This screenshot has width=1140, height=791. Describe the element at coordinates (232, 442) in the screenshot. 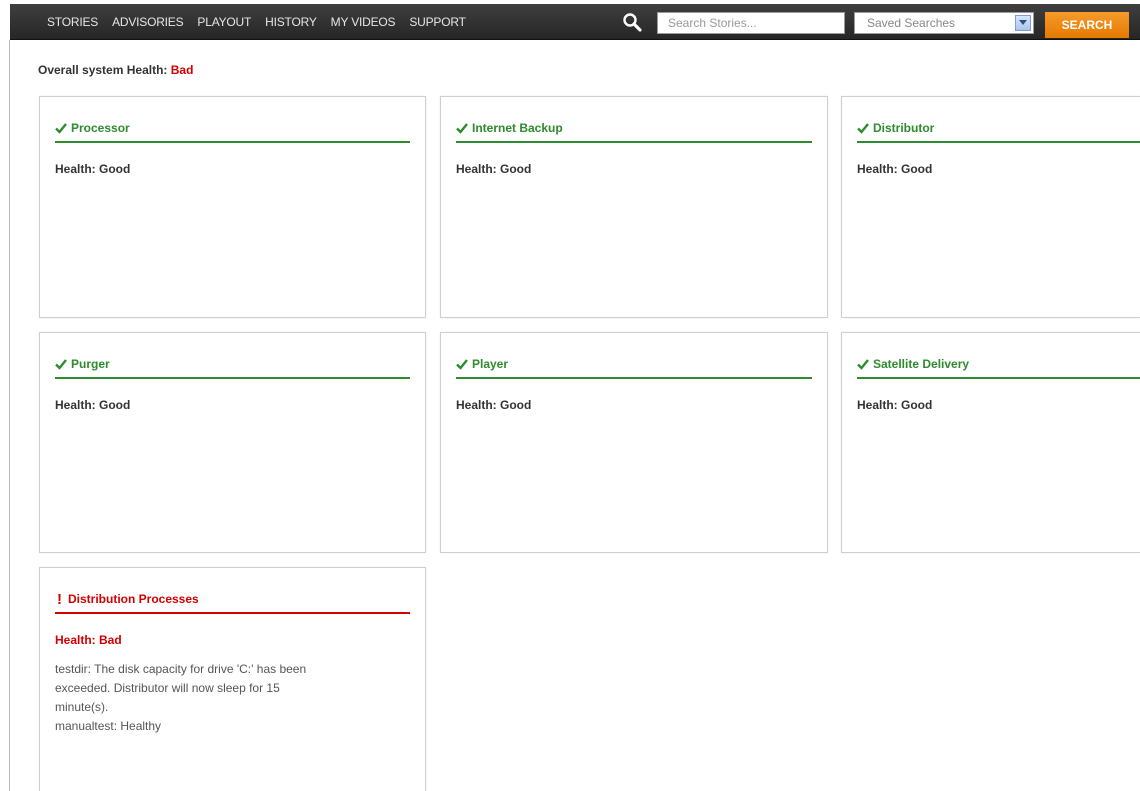

I see `health-card-purger: Purger Health: Good` at that location.